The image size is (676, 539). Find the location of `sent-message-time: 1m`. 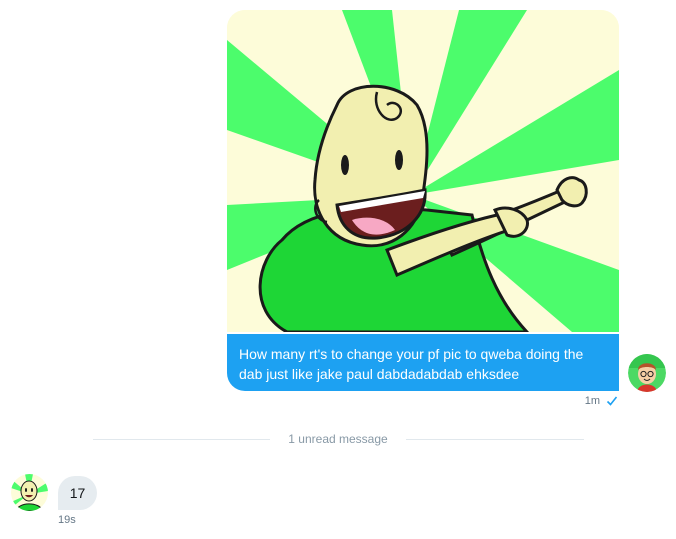

sent-message-time: 1m is located at coordinates (592, 401).